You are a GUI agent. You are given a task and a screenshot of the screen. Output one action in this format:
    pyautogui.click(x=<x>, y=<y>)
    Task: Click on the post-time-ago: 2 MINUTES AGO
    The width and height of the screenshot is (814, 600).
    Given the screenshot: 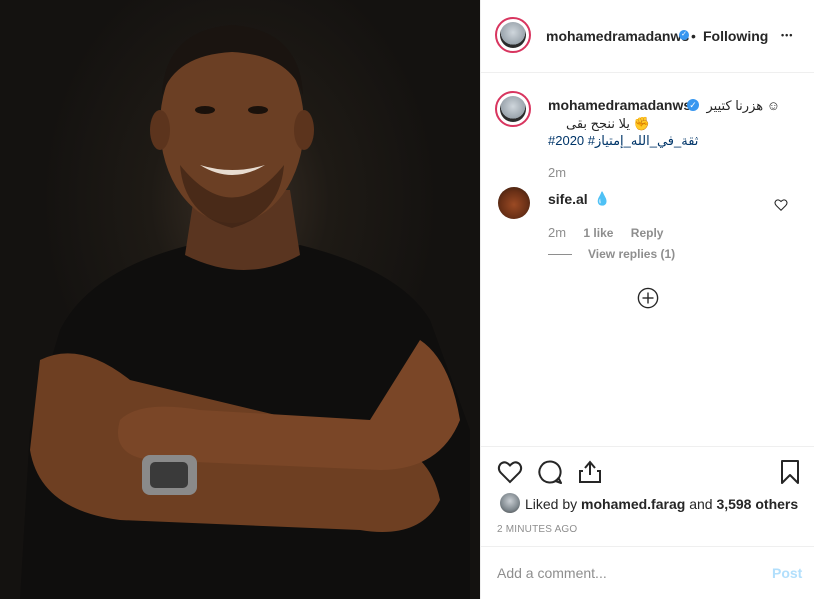 What is the action you would take?
    pyautogui.click(x=537, y=529)
    